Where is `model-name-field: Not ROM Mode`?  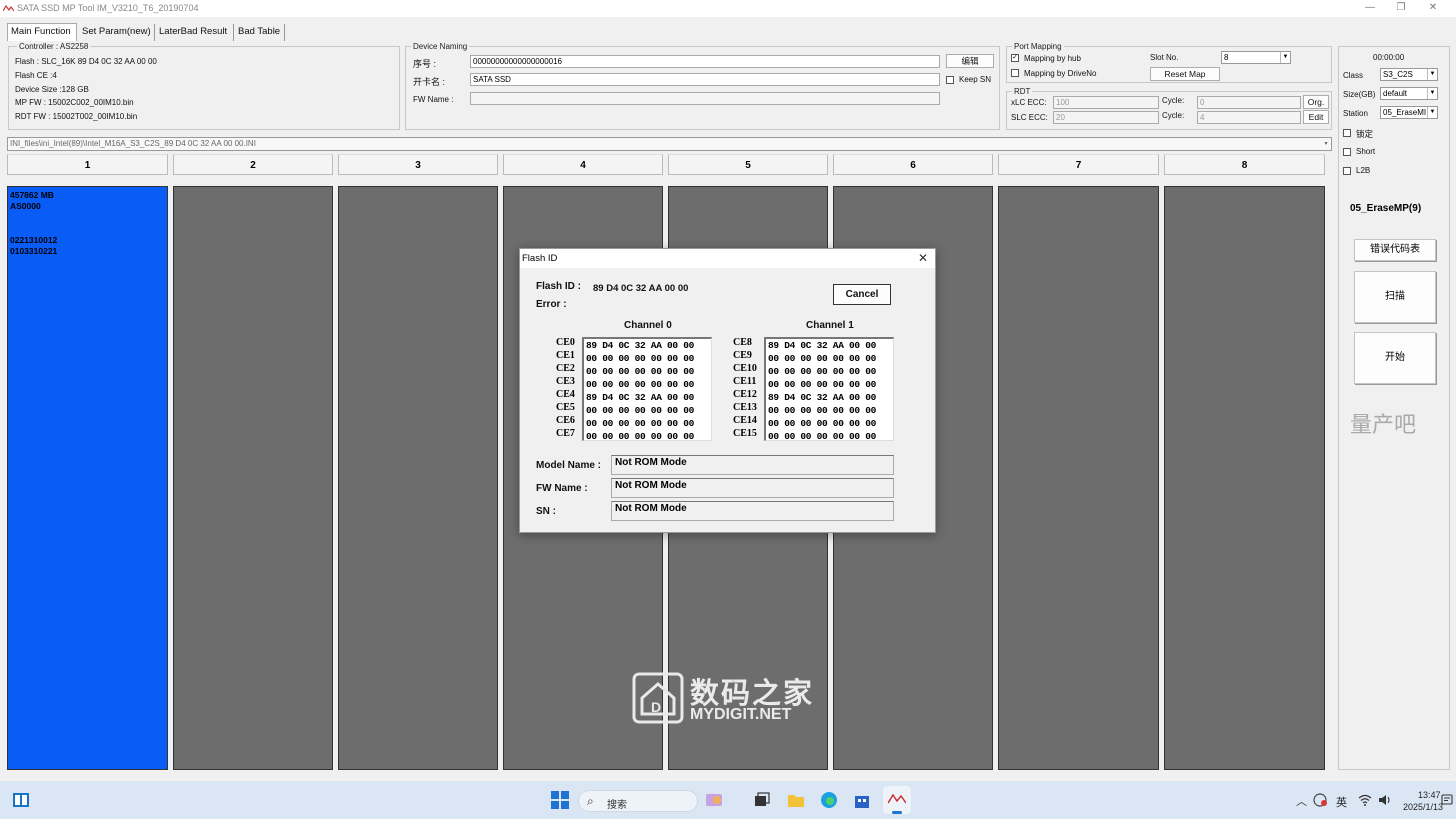 model-name-field: Not ROM Mode is located at coordinates (752, 465).